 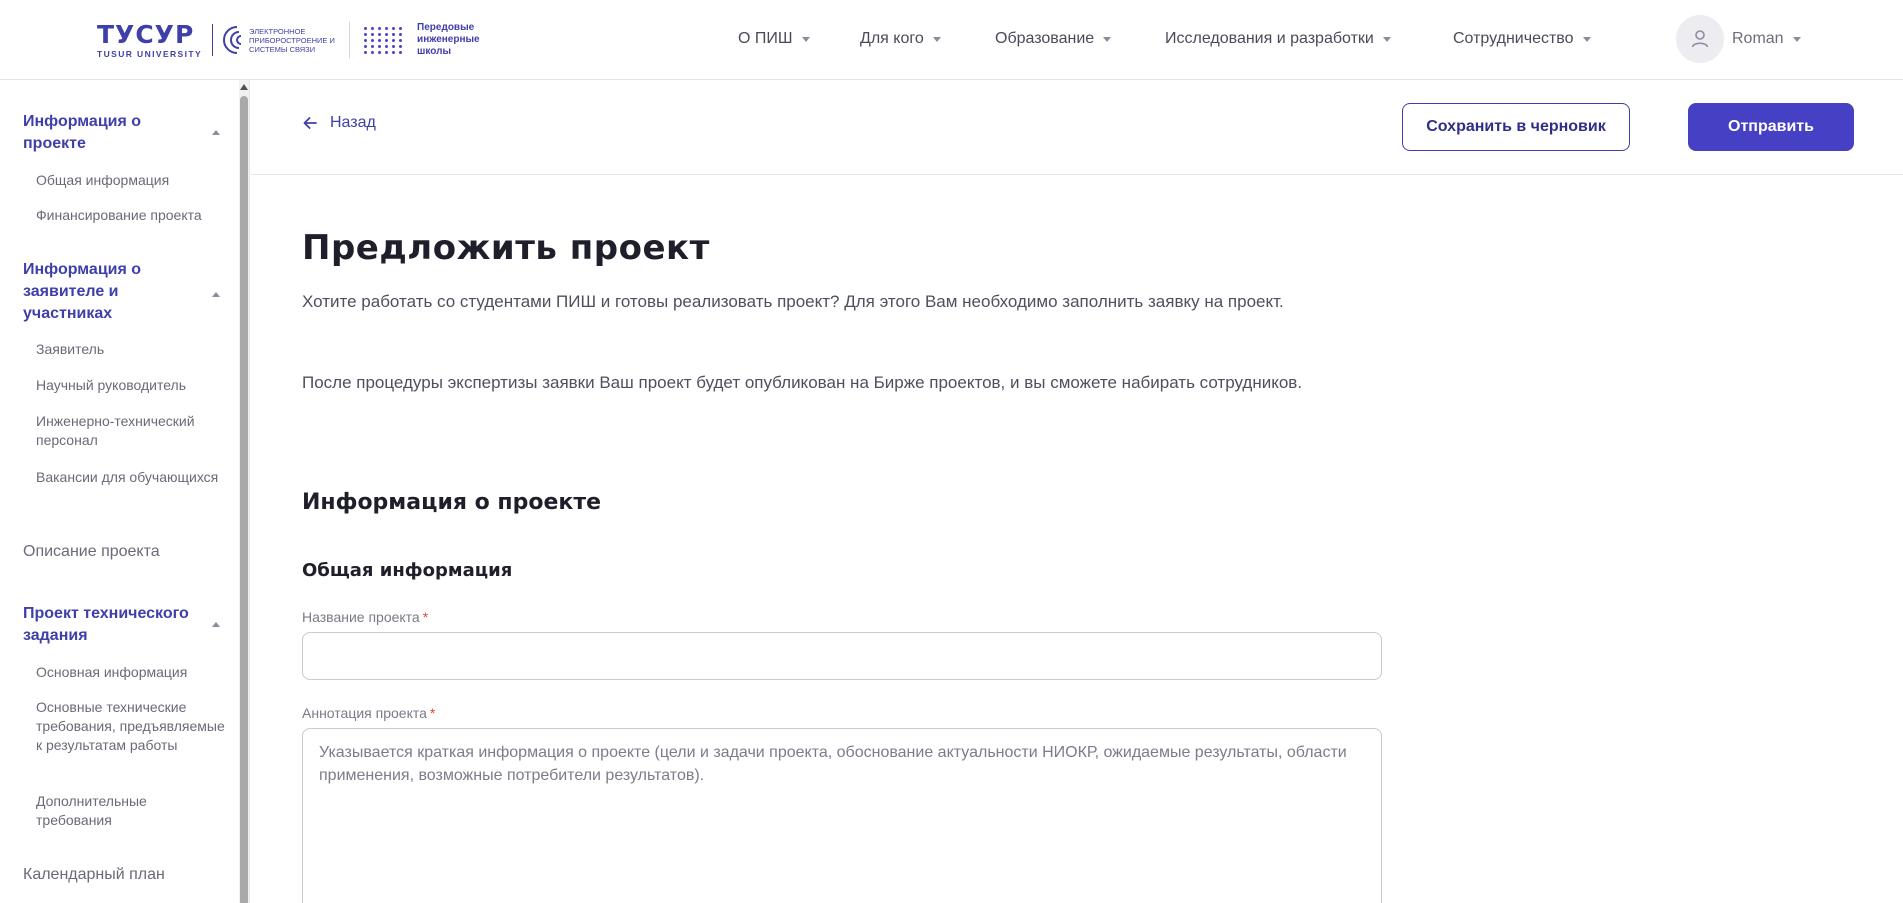 I want to click on scrollbar-thumb, so click(x=244, y=499).